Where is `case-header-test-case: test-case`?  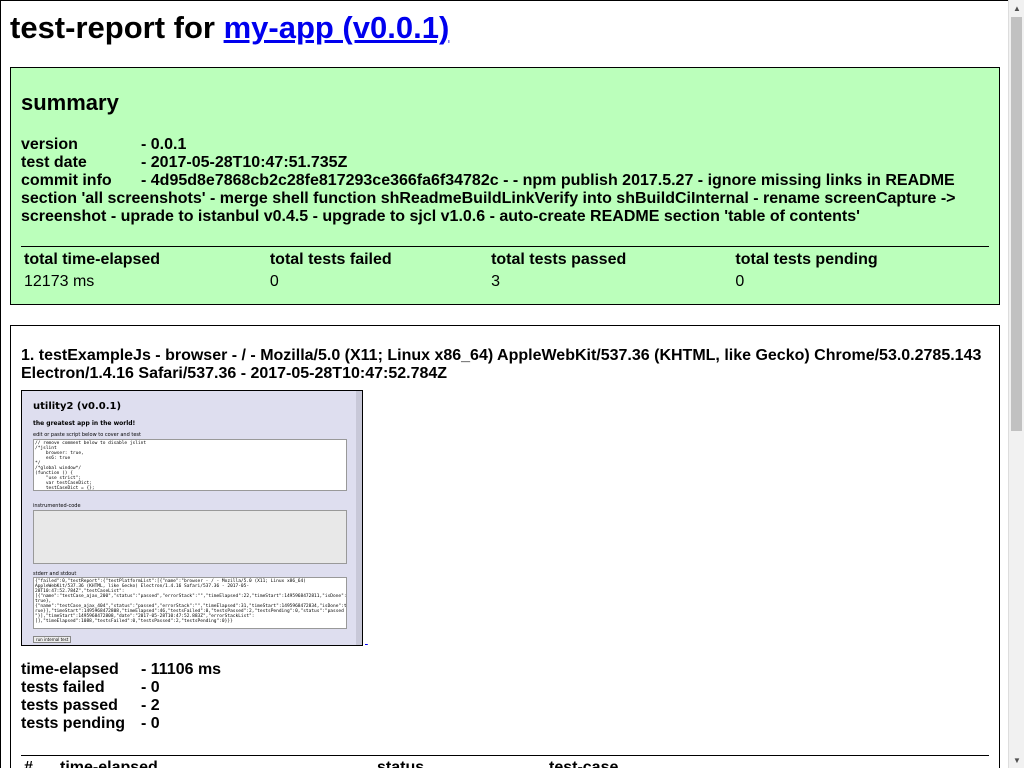
case-header-test-case: test-case is located at coordinates (584, 763).